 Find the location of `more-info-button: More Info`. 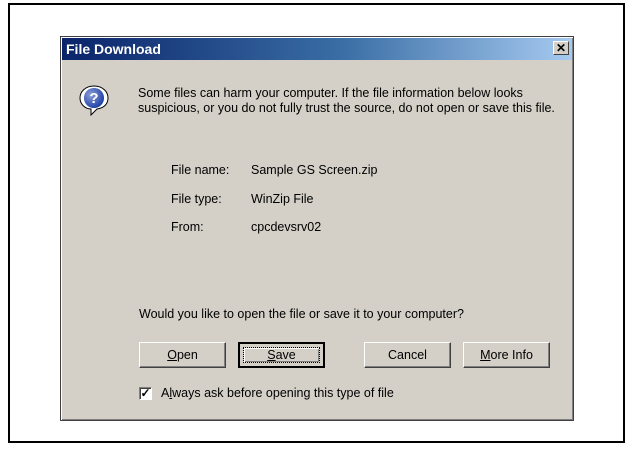

more-info-button: More Info is located at coordinates (506, 355).